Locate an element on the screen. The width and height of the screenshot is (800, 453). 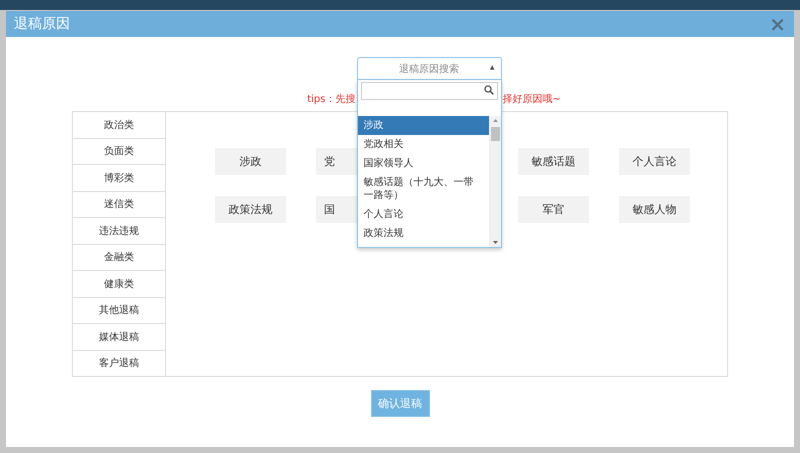
category-item: 媒体退稿 is located at coordinates (119, 337).